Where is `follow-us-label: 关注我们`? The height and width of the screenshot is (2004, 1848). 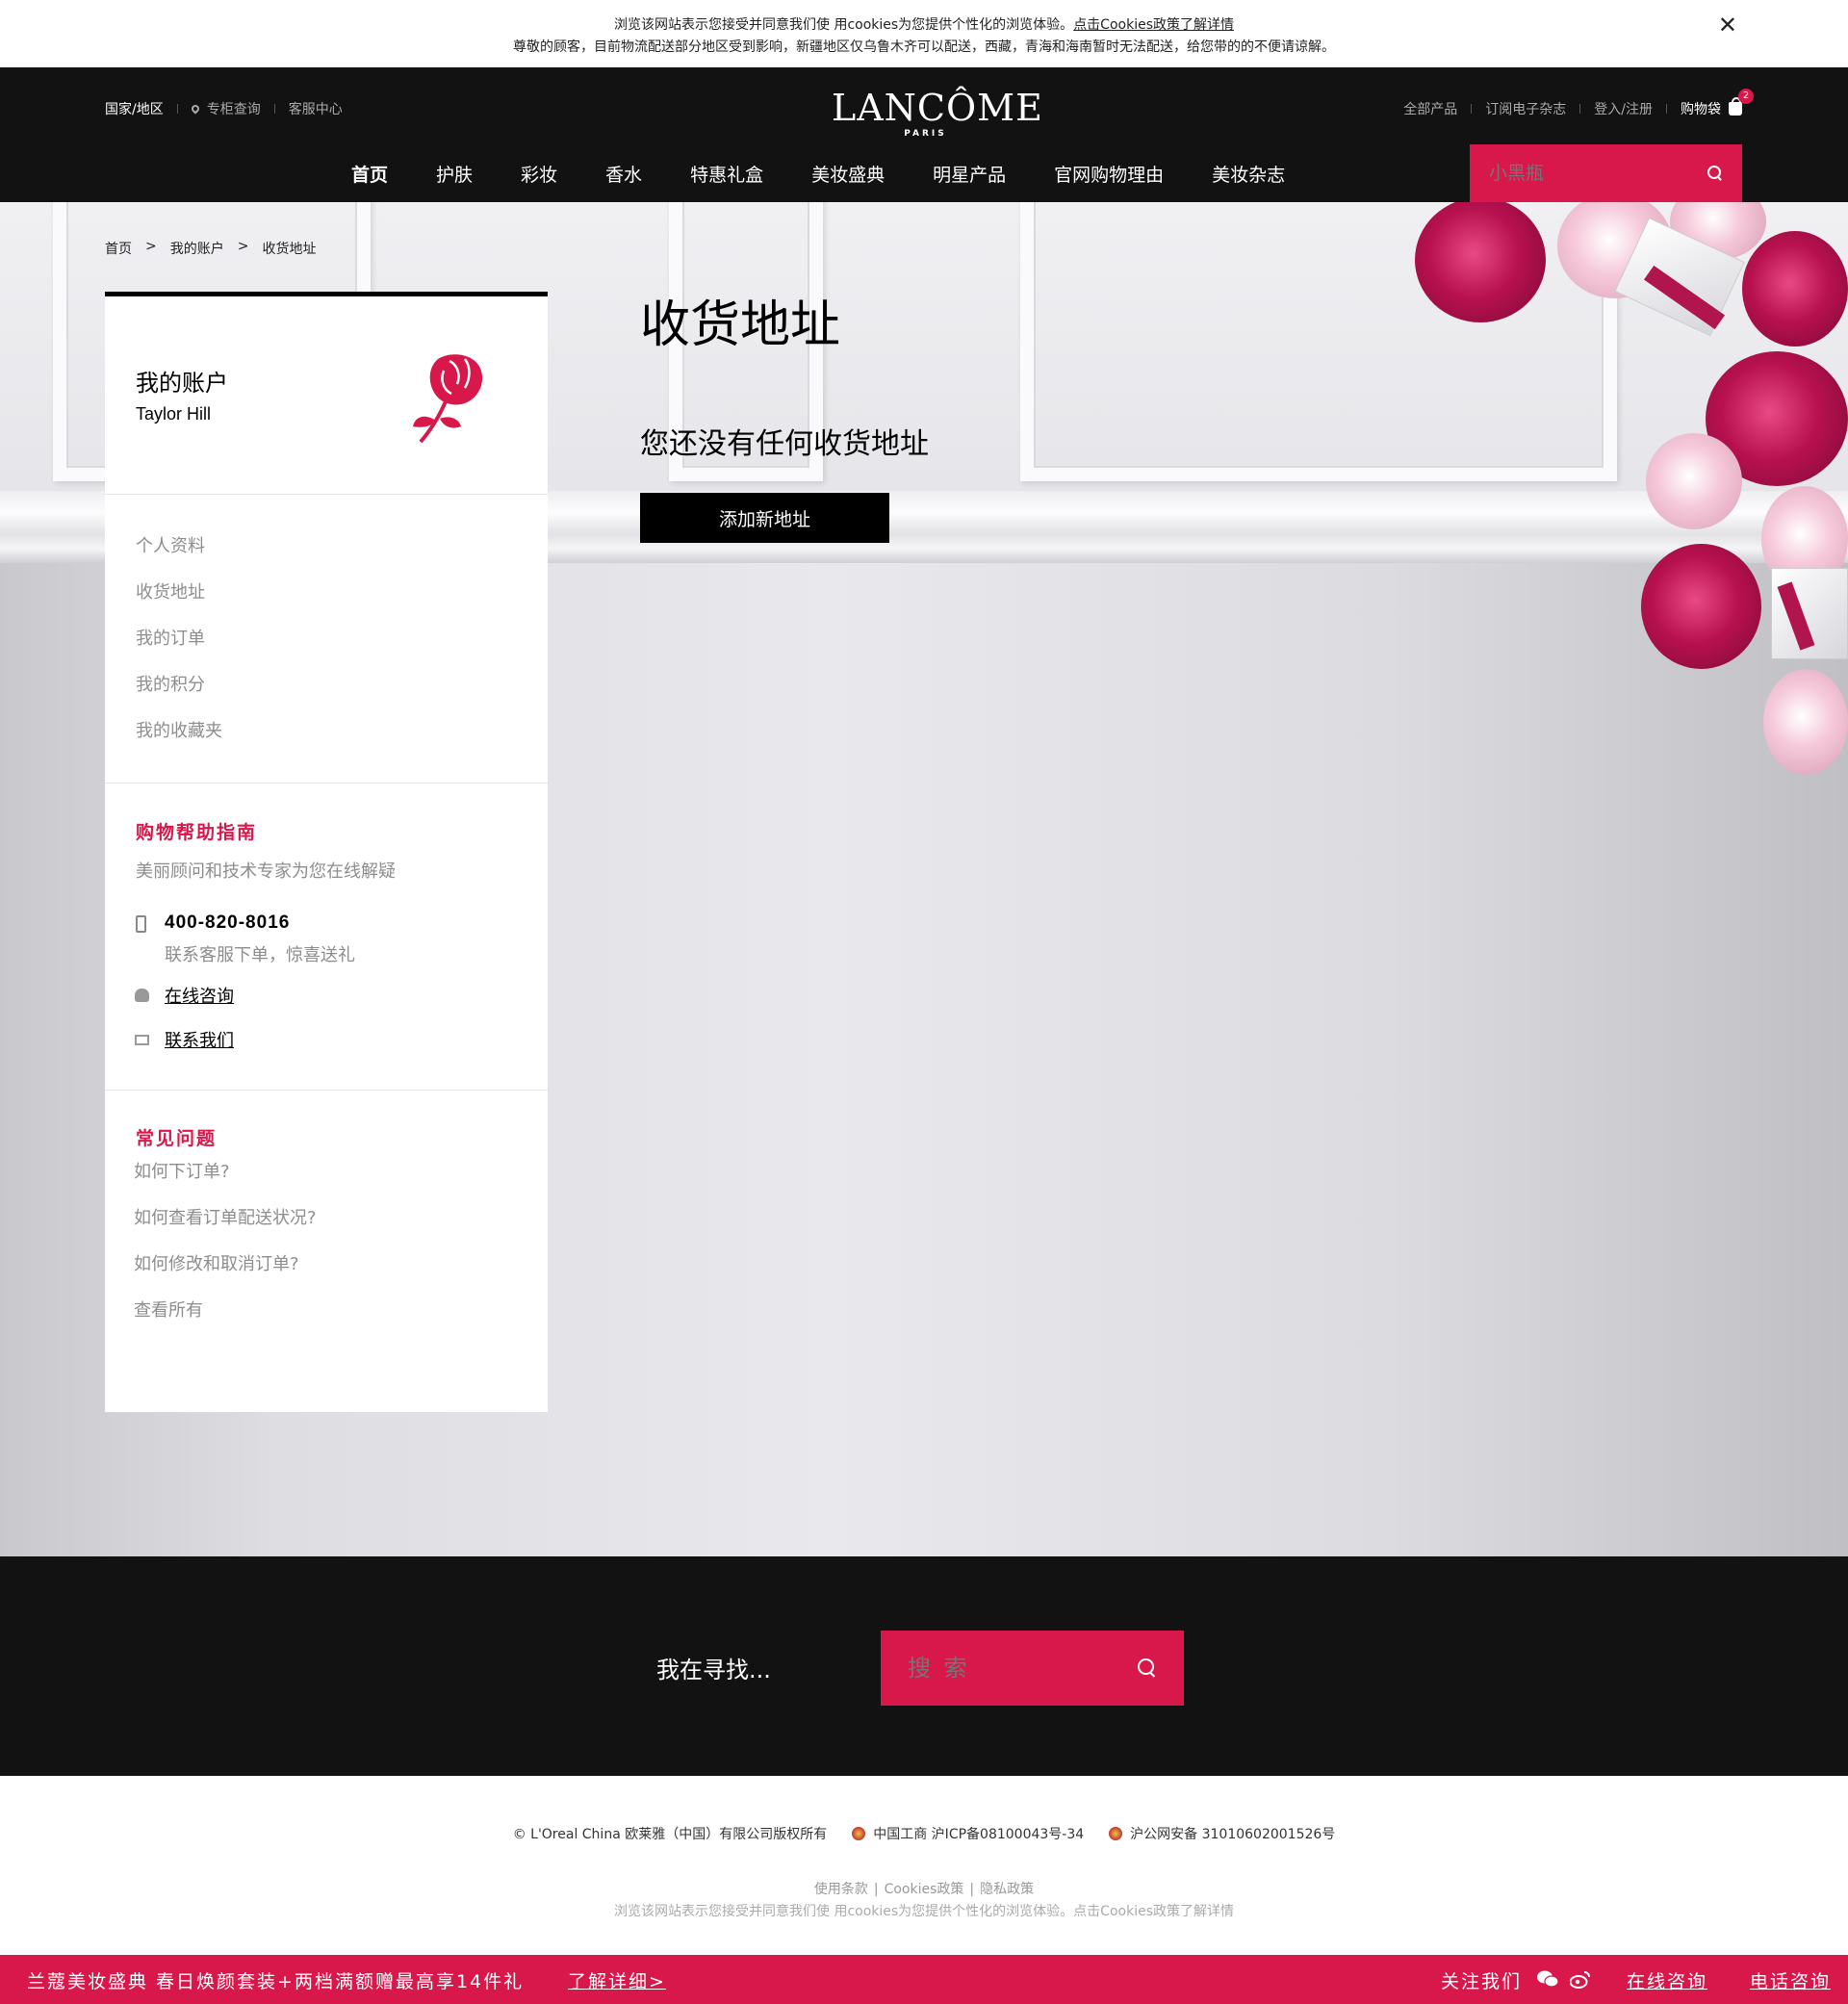
follow-us-label: 关注我们 is located at coordinates (1482, 1981).